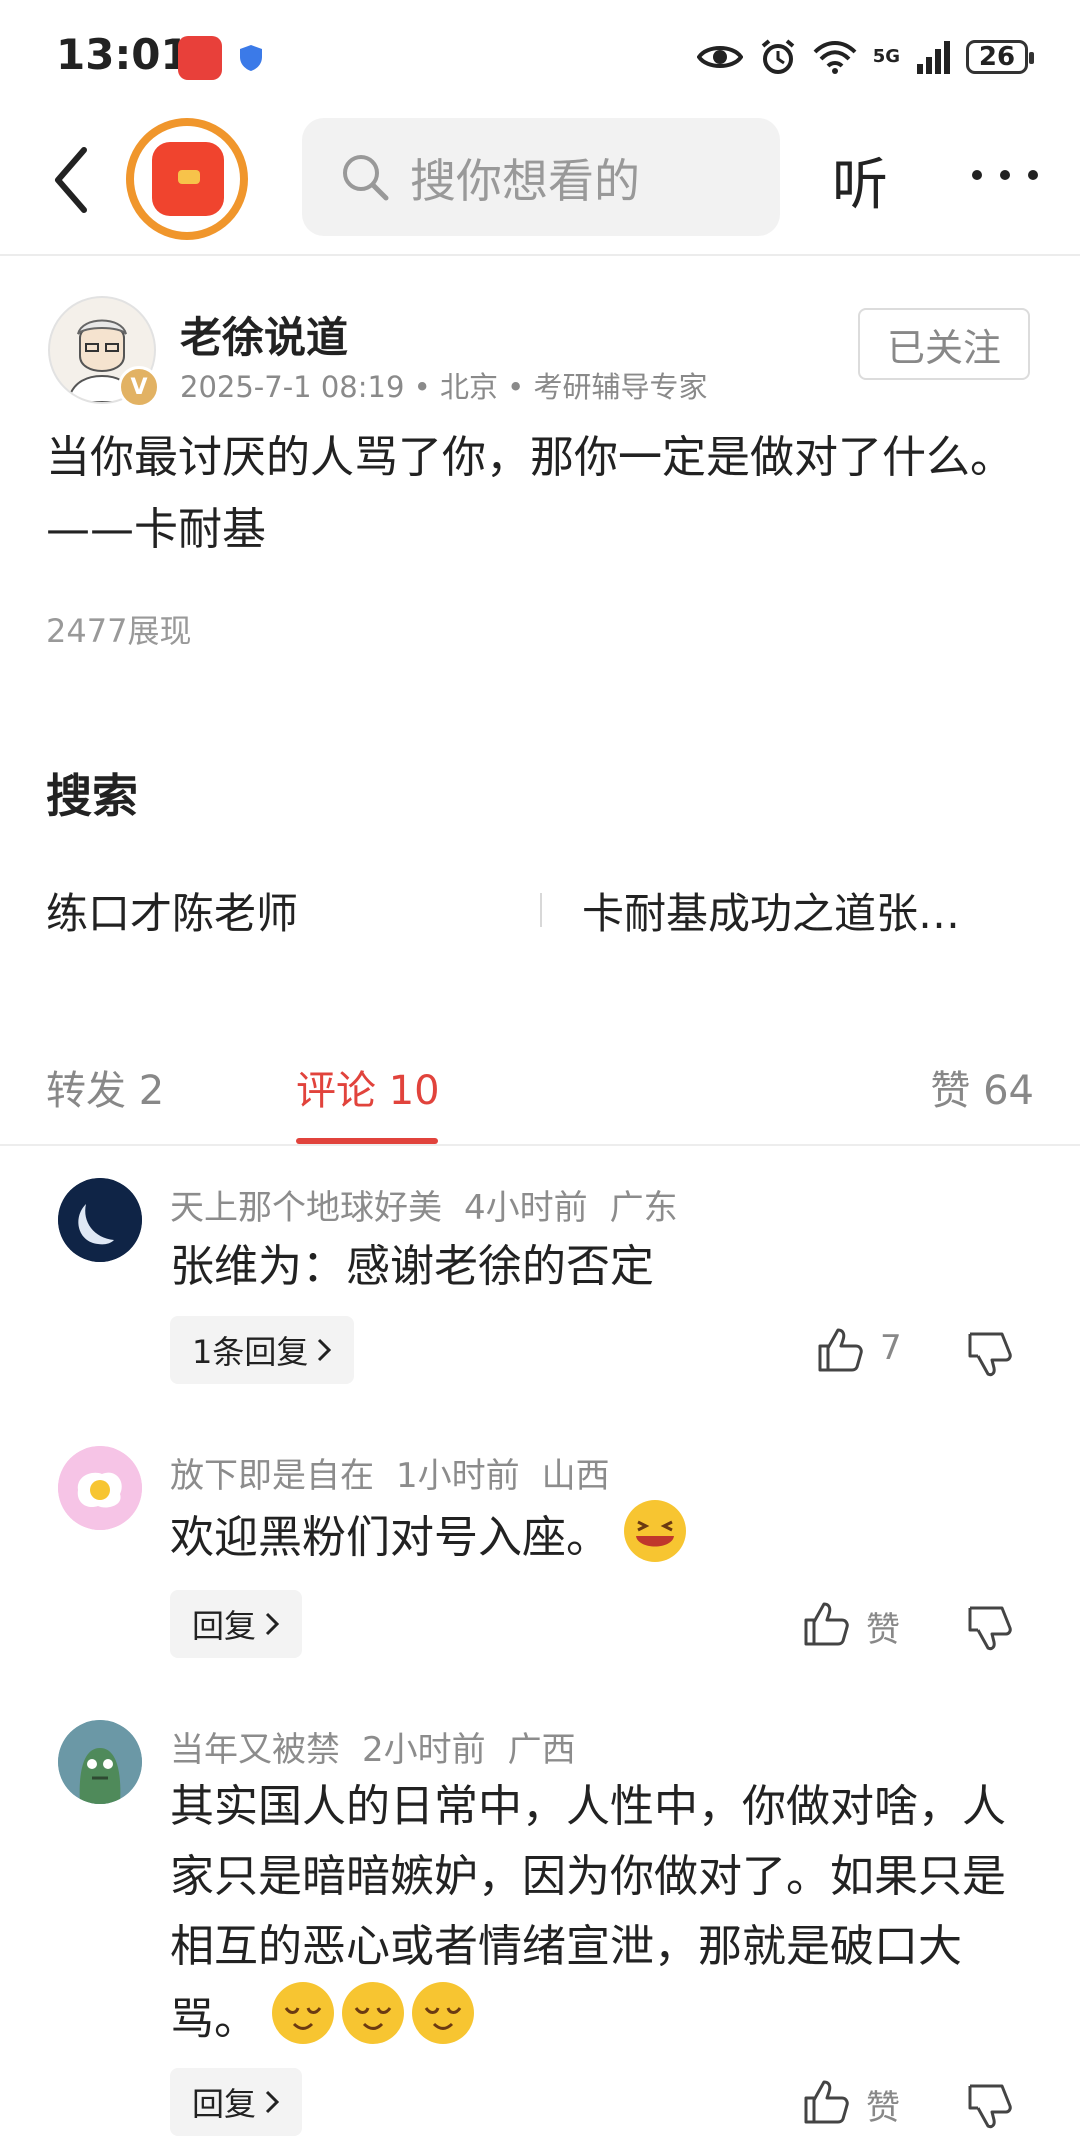  Describe the element at coordinates (530, 493) in the screenshot. I see `post-text: 当你最讨厌的人骂了你，那你一定是做对了什么。——卡耐基` at that location.